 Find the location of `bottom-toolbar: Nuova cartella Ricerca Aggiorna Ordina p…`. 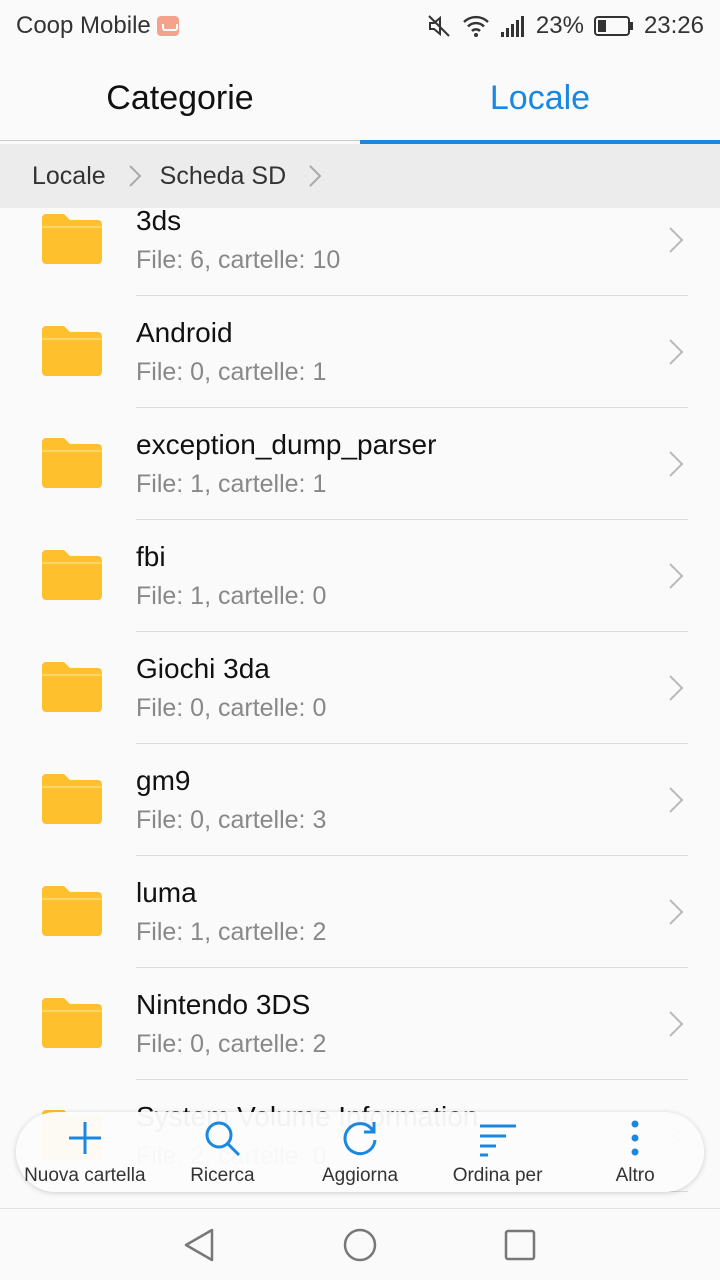

bottom-toolbar: Nuova cartella Ricerca Aggiorna Ordina p… is located at coordinates (360, 1152).